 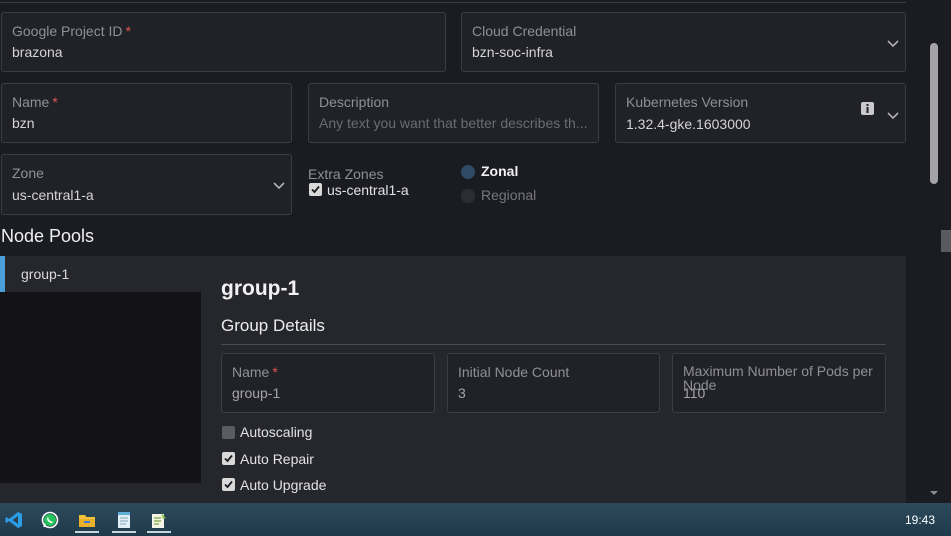 What do you see at coordinates (688, 124) in the screenshot?
I see `kubernetes-version-value: 1.32.4-gke.1603000` at bounding box center [688, 124].